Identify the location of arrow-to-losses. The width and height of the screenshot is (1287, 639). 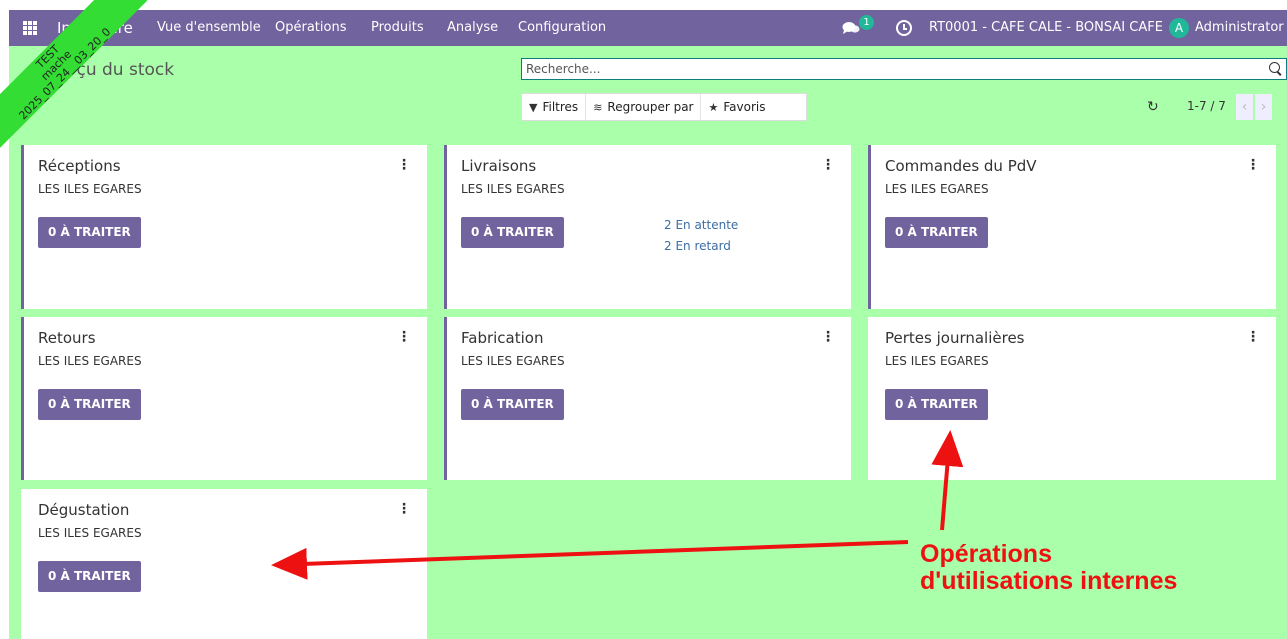
(947, 480).